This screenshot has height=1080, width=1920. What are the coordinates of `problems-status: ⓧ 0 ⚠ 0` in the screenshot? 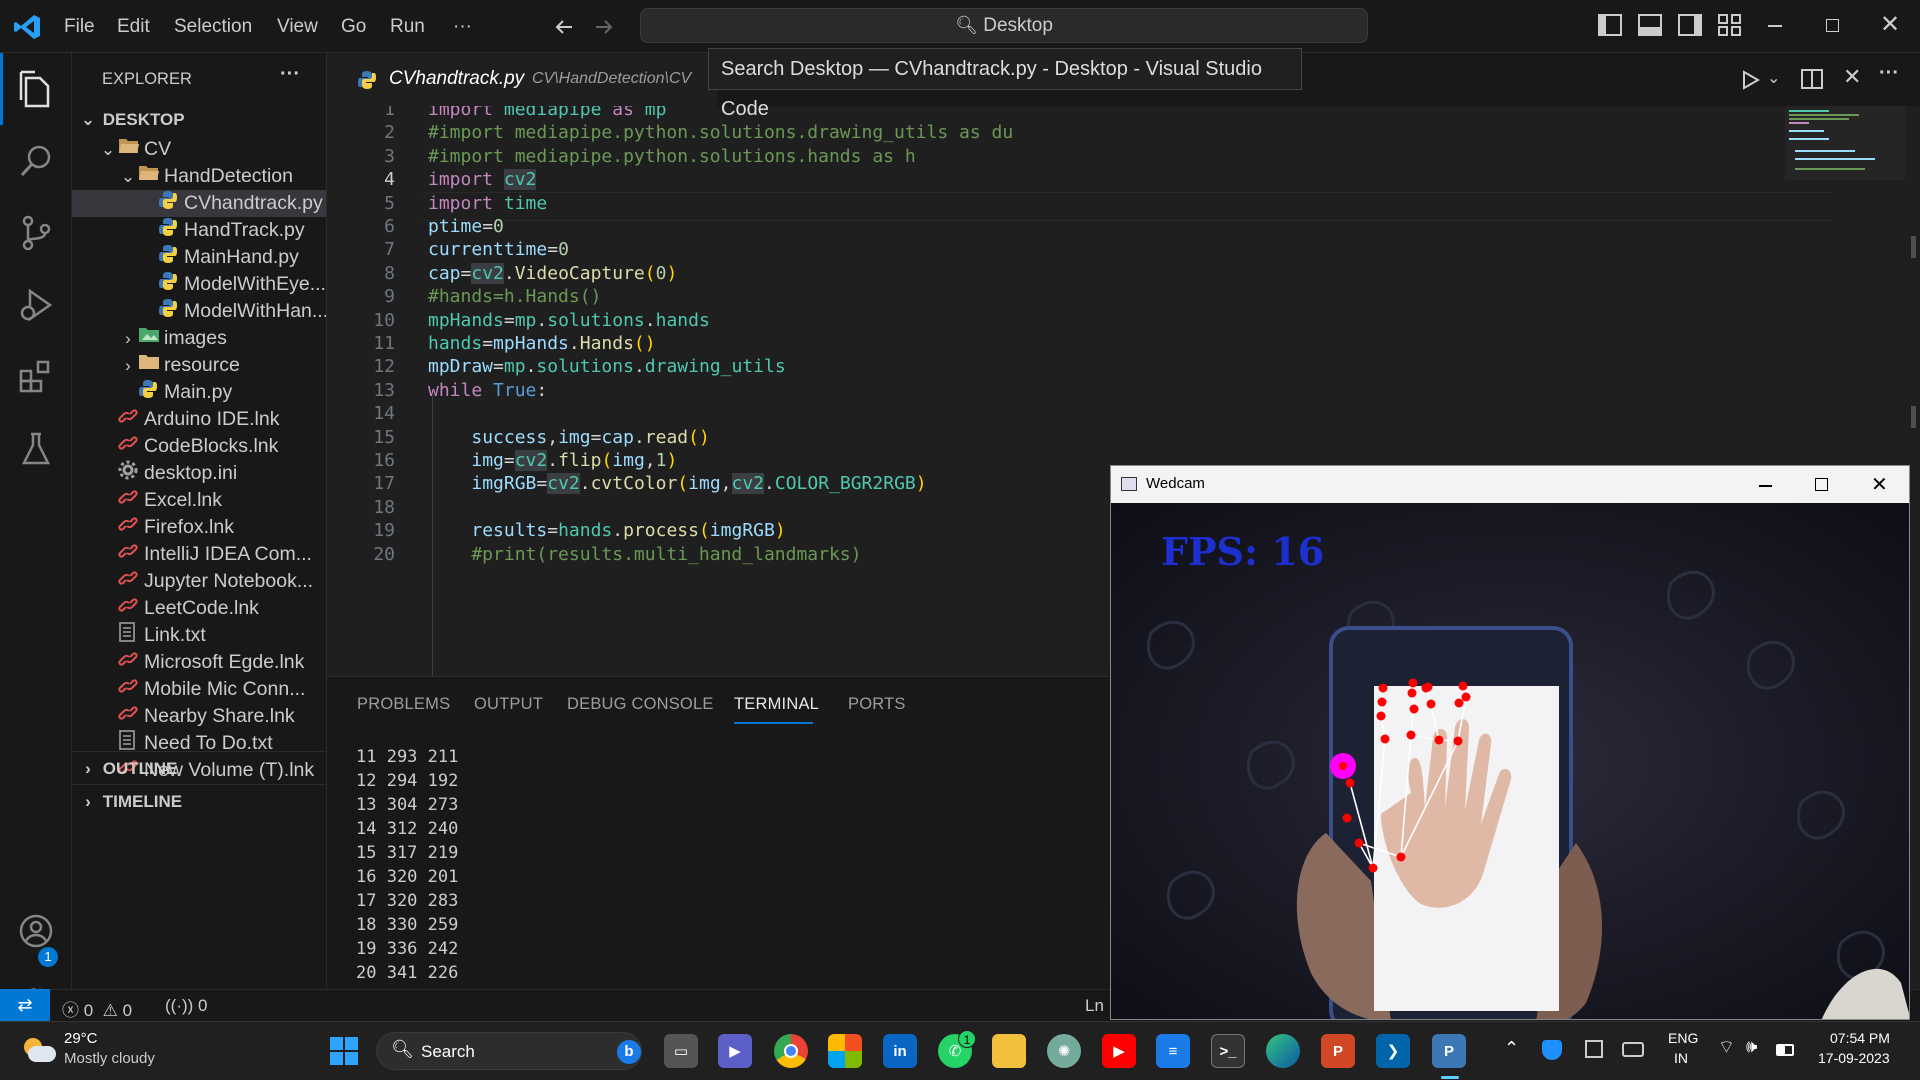 It's located at (97, 1008).